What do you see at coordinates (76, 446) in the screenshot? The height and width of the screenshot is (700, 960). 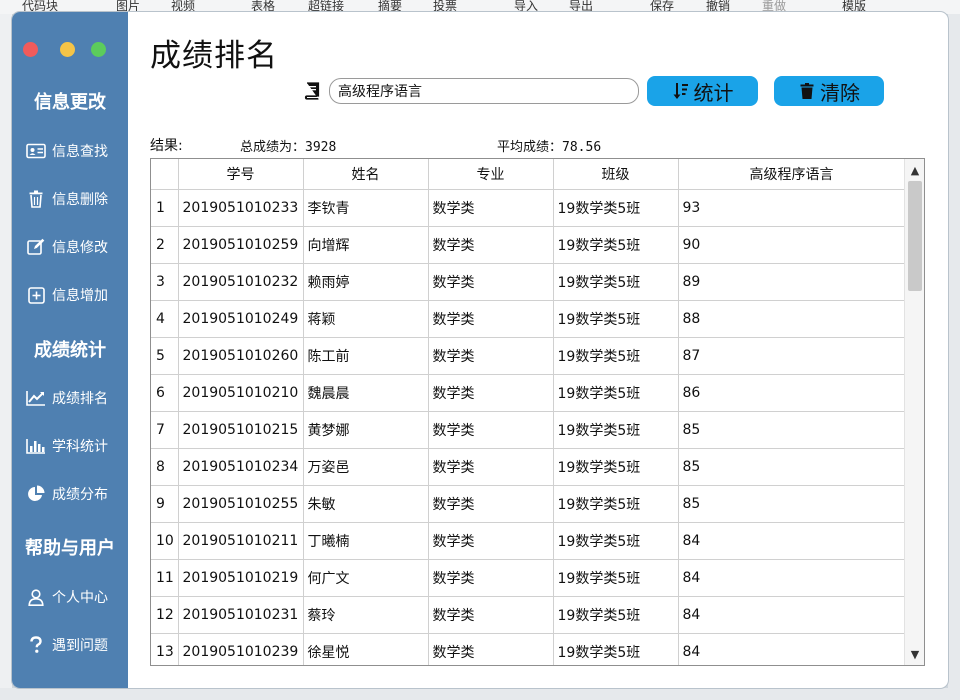 I see `sidebar-item-subject-stats: 学科统计` at bounding box center [76, 446].